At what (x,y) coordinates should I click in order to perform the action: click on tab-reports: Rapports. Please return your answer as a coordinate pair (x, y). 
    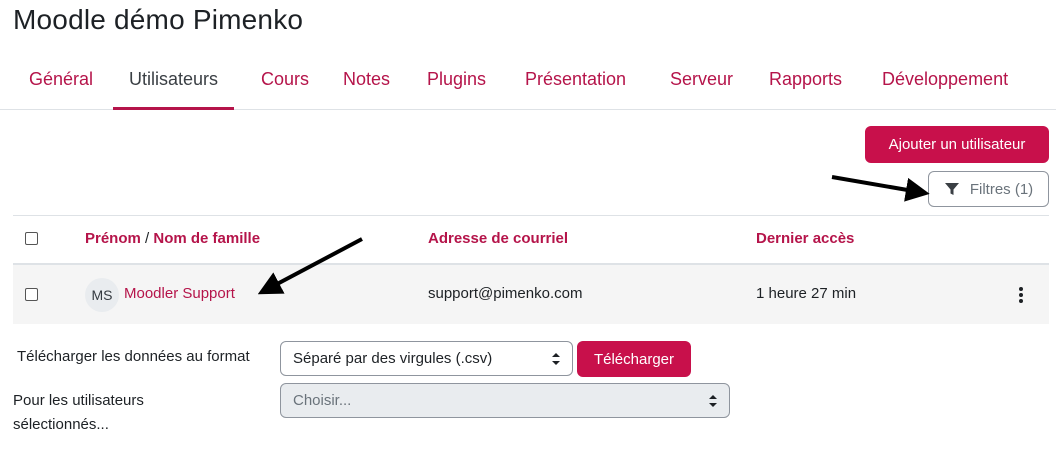
    Looking at the image, I should click on (805, 82).